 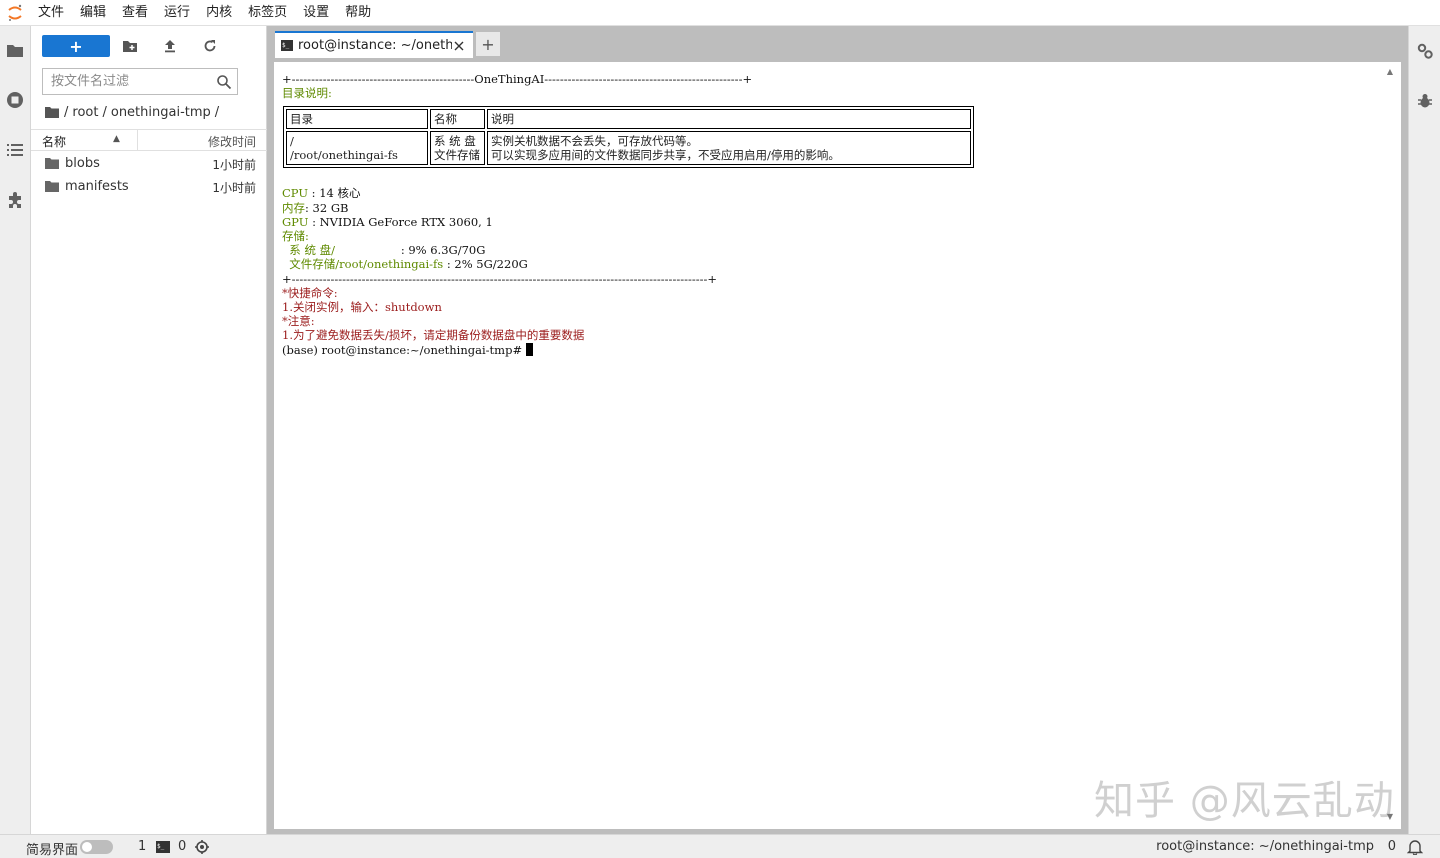 What do you see at coordinates (224, 82) in the screenshot?
I see `search-icon` at bounding box center [224, 82].